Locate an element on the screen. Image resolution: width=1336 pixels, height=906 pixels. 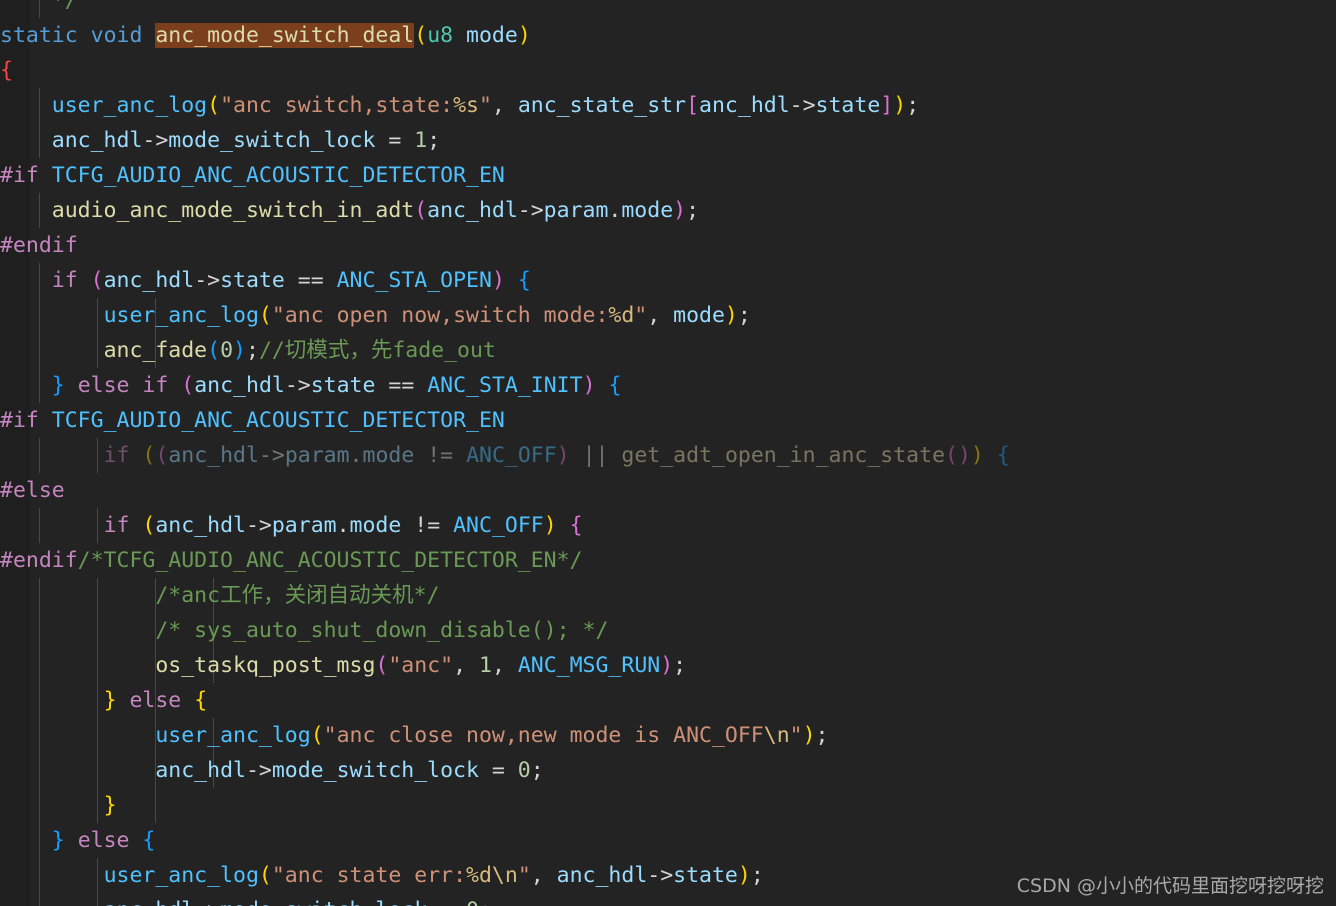
code-token: [ is located at coordinates (693, 105).